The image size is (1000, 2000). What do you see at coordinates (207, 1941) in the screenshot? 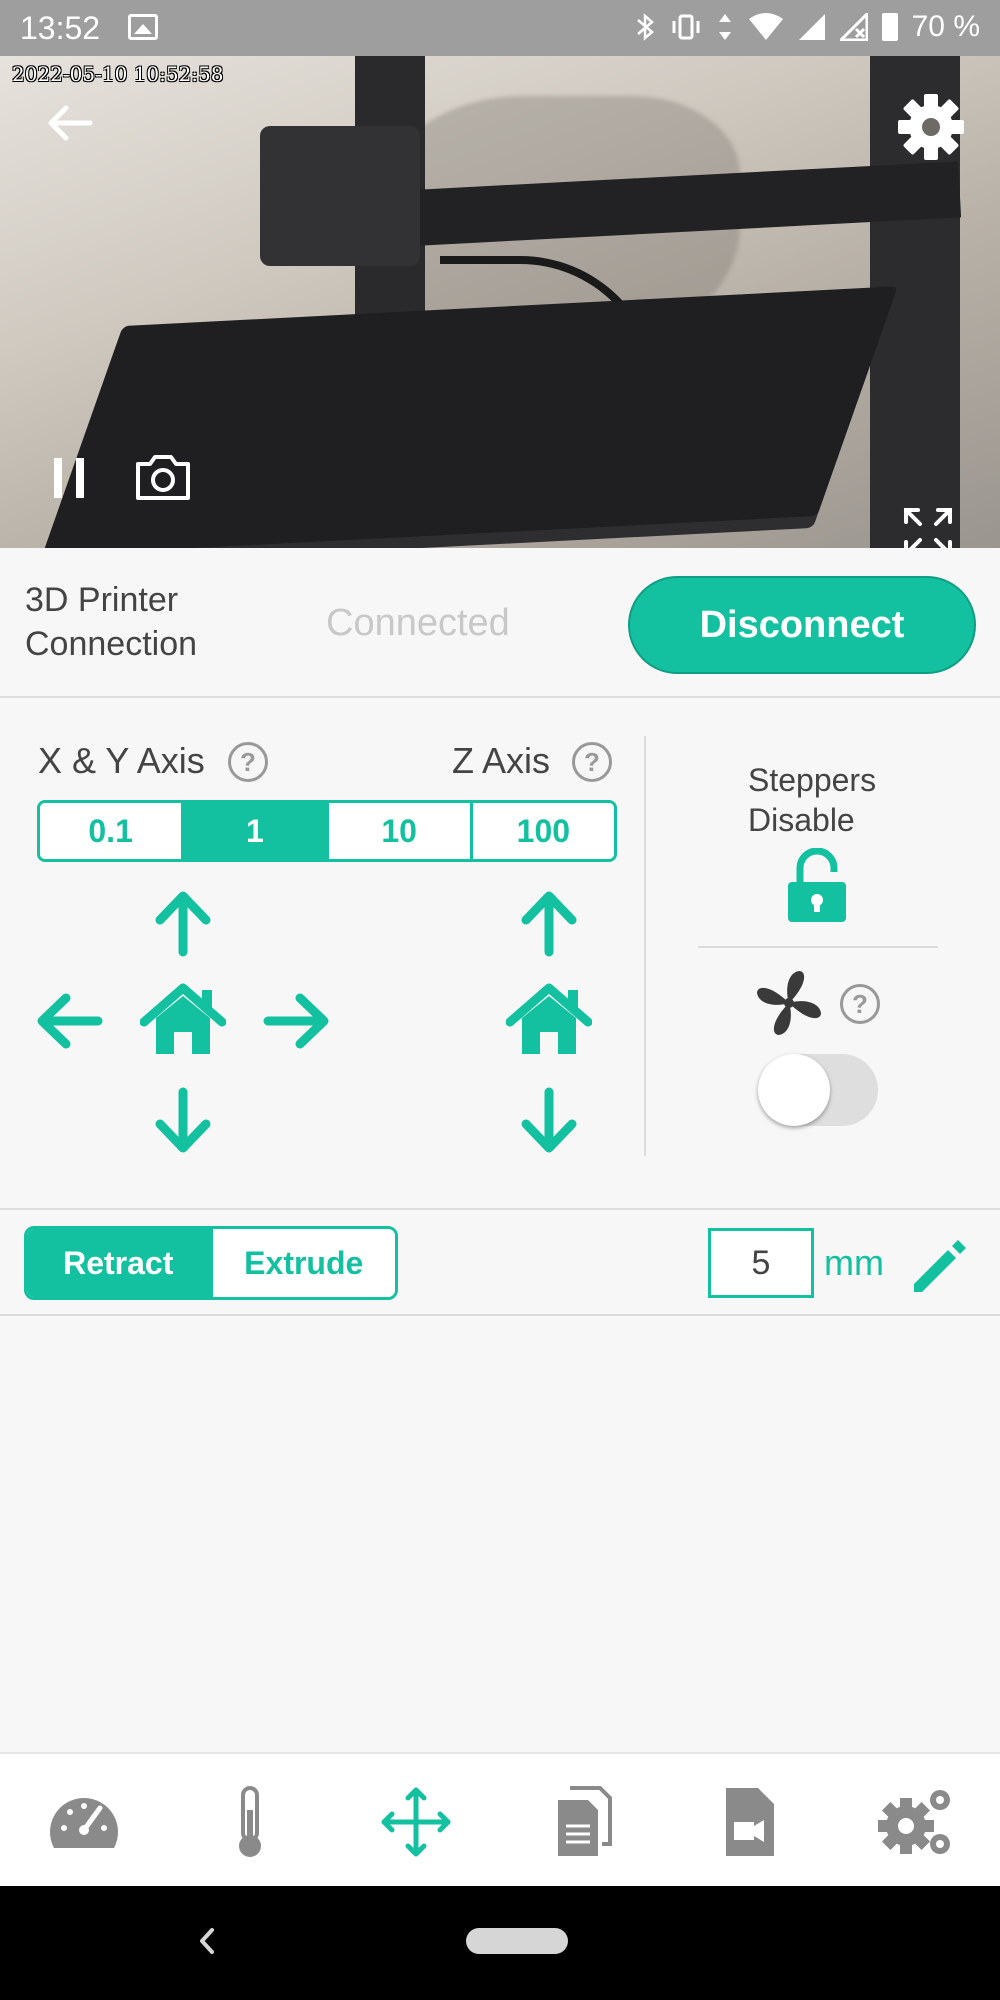
I see `system-back-icon` at bounding box center [207, 1941].